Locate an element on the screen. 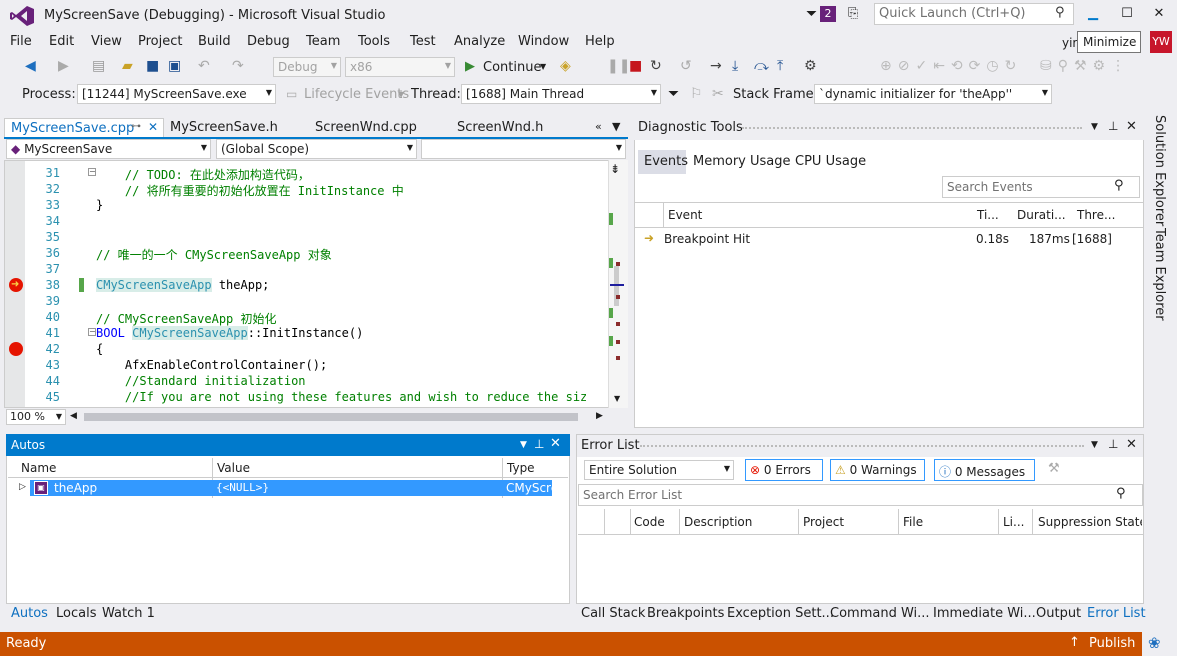 Image resolution: width=1177 pixels, height=656 pixels. table-row is located at coordinates (291, 488).